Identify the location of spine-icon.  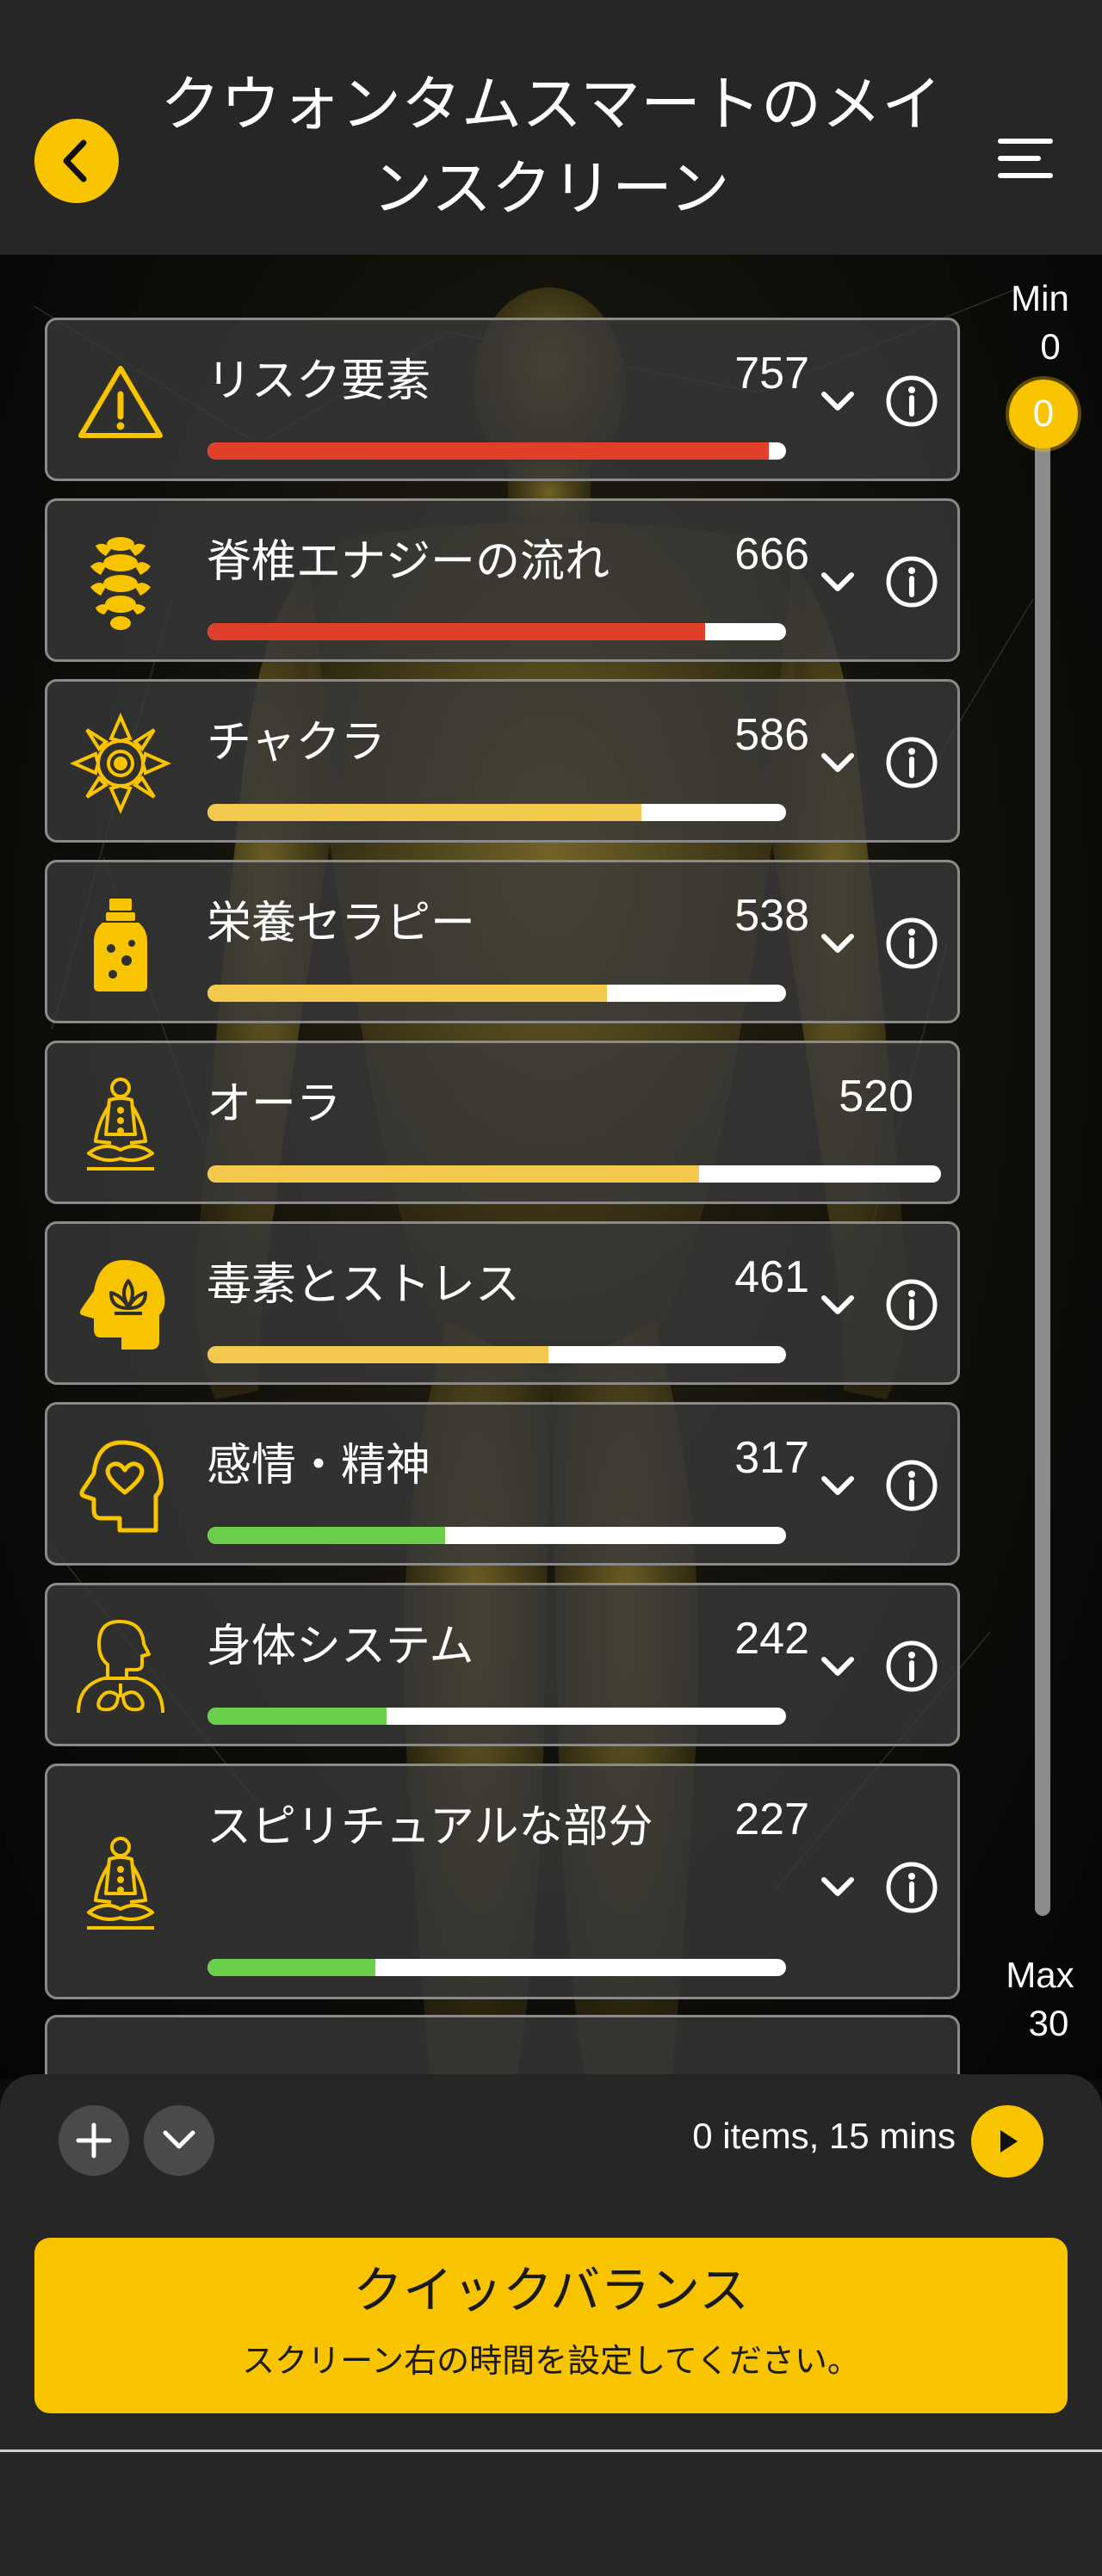
(121, 583).